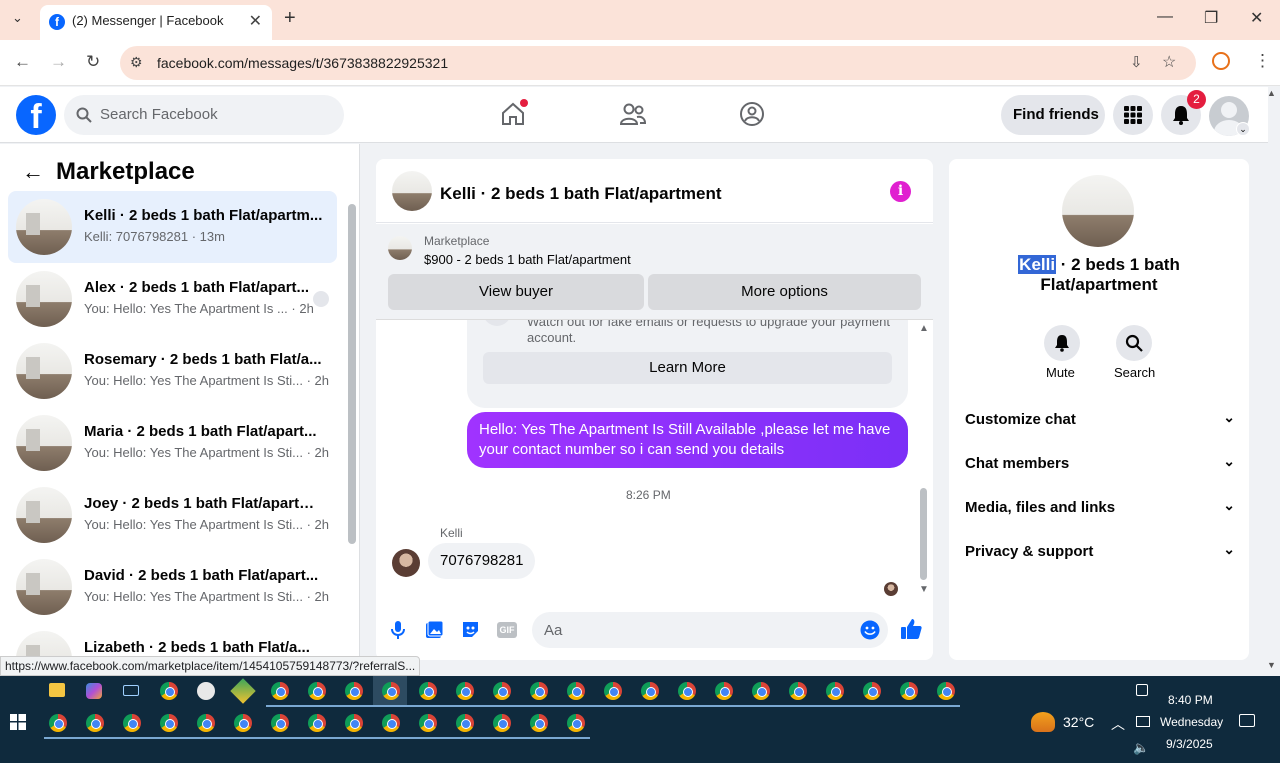 This screenshot has height=763, width=1280. What do you see at coordinates (1134, 343) in the screenshot?
I see `search-chat-button` at bounding box center [1134, 343].